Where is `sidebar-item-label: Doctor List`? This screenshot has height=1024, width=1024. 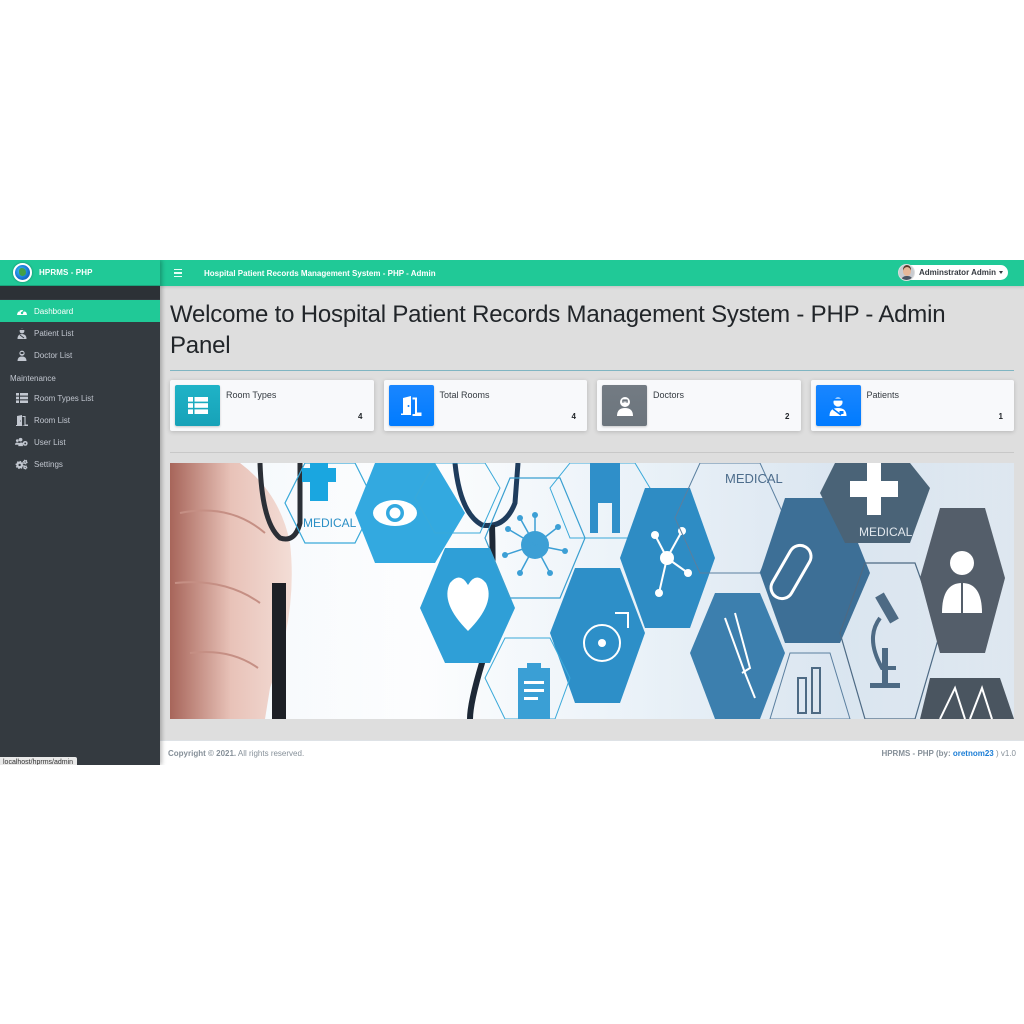
sidebar-item-label: Doctor List is located at coordinates (53, 355).